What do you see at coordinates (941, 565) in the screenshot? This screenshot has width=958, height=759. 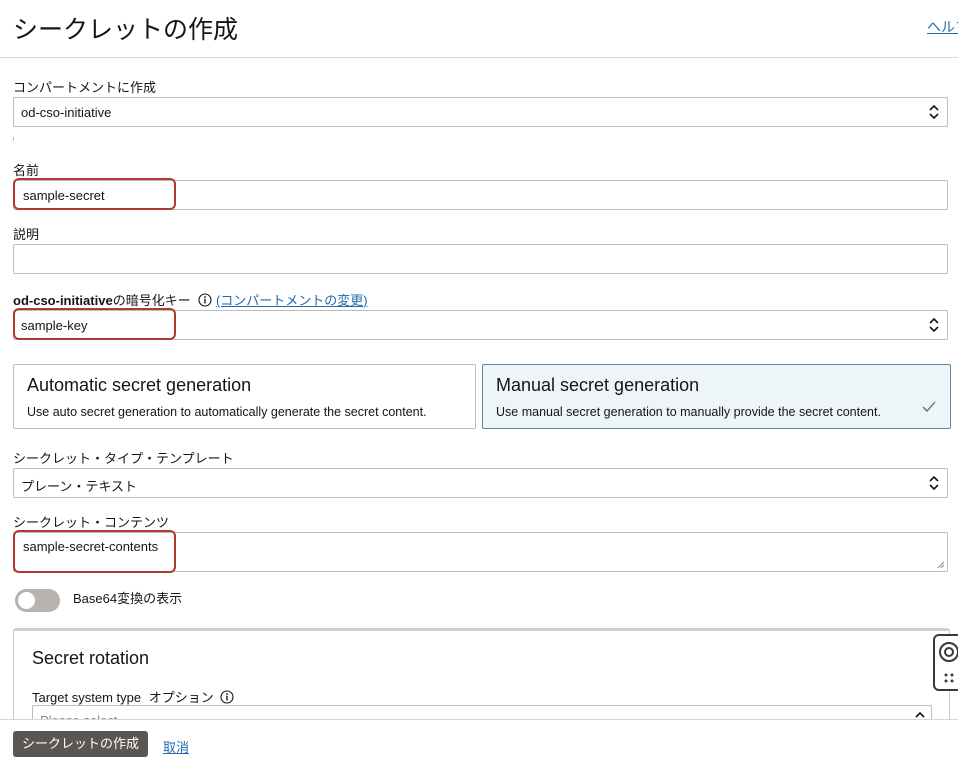 I see `resize-handle-icon` at bounding box center [941, 565].